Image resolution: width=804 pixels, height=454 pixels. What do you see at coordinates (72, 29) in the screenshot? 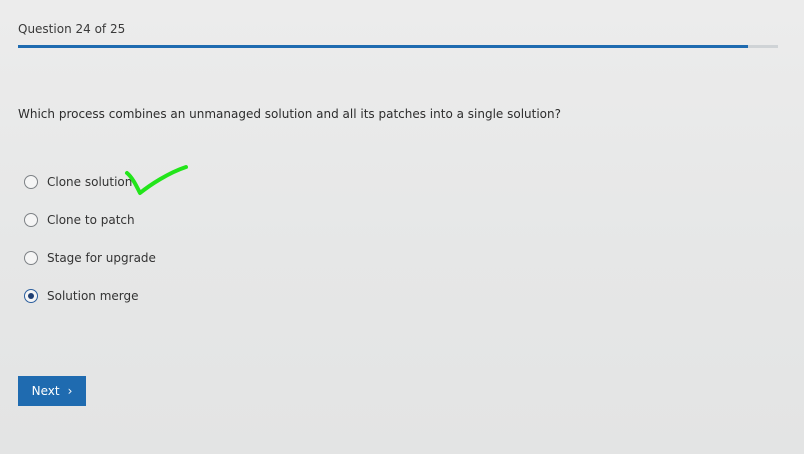
I see `question-counter: Question 24 of 25` at bounding box center [72, 29].